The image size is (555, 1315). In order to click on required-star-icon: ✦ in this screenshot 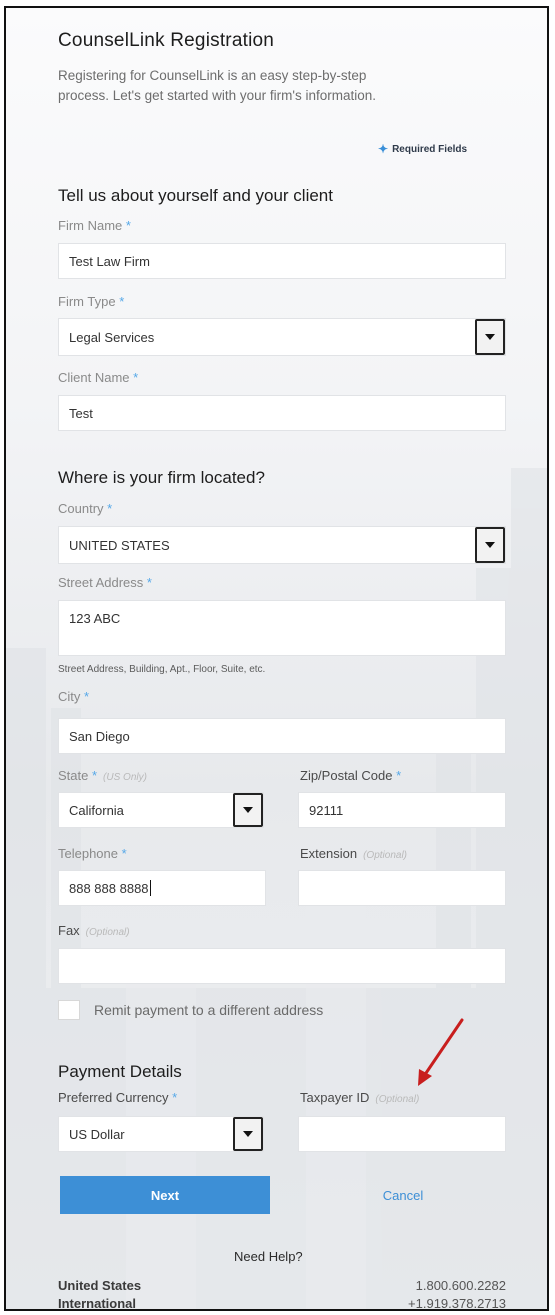, I will do `click(383, 149)`.